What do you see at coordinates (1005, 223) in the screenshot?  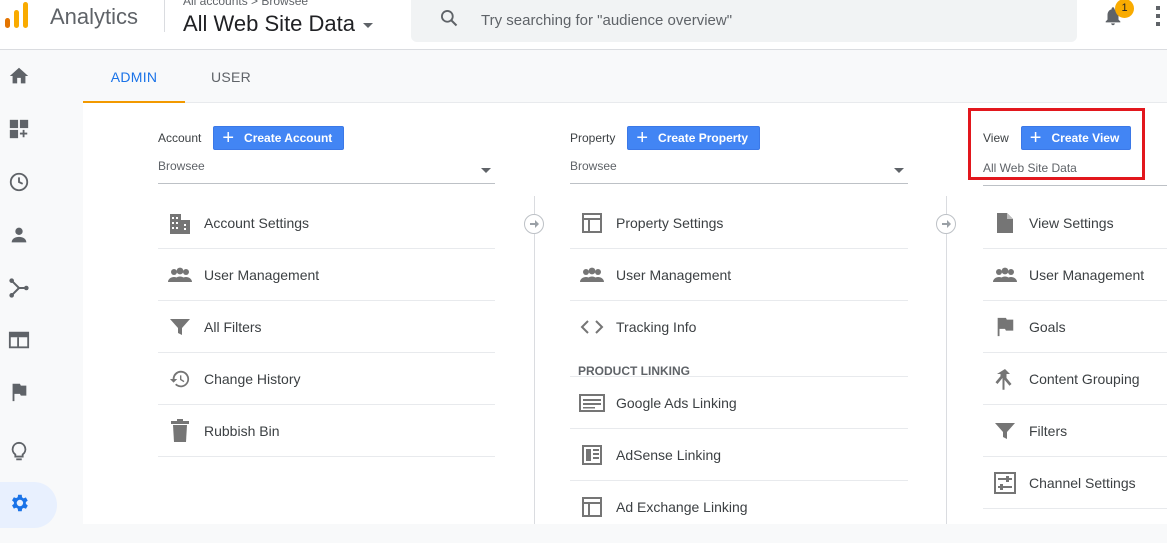 I see `document-icon` at bounding box center [1005, 223].